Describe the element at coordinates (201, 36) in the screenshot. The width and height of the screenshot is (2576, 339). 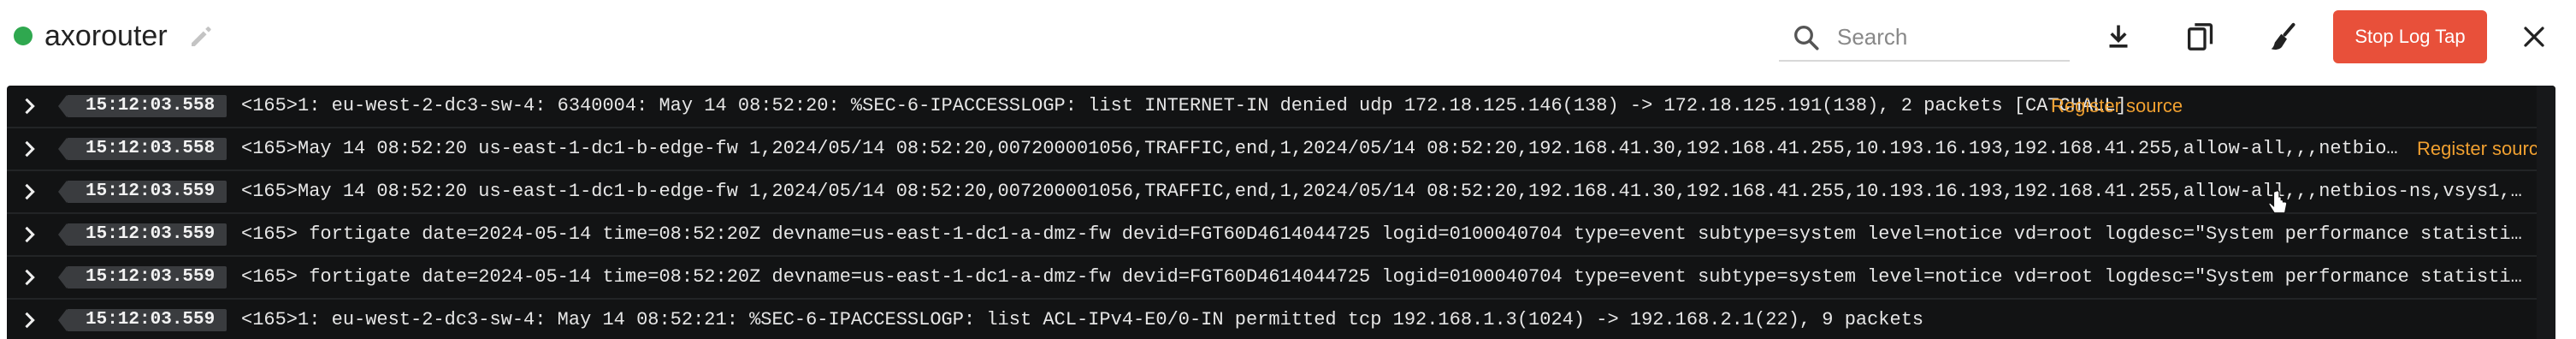
I see `edit-icon` at that location.